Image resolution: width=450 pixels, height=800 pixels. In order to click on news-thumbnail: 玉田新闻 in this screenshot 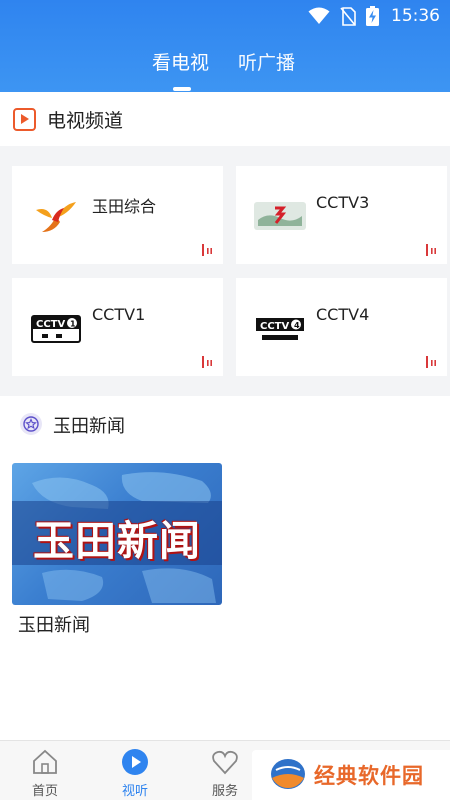, I will do `click(117, 534)`.